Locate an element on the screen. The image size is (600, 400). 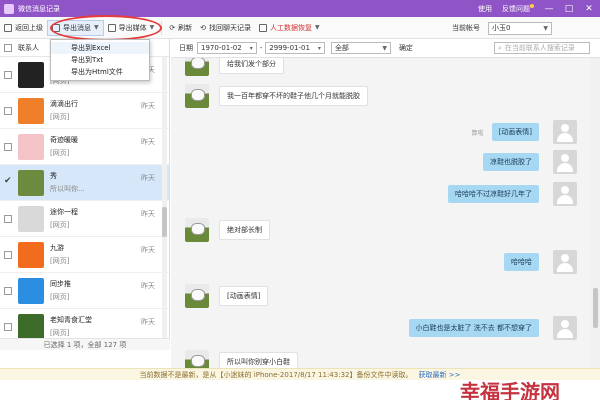
contact-name: 老知青食汇堂 is located at coordinates (71, 320).